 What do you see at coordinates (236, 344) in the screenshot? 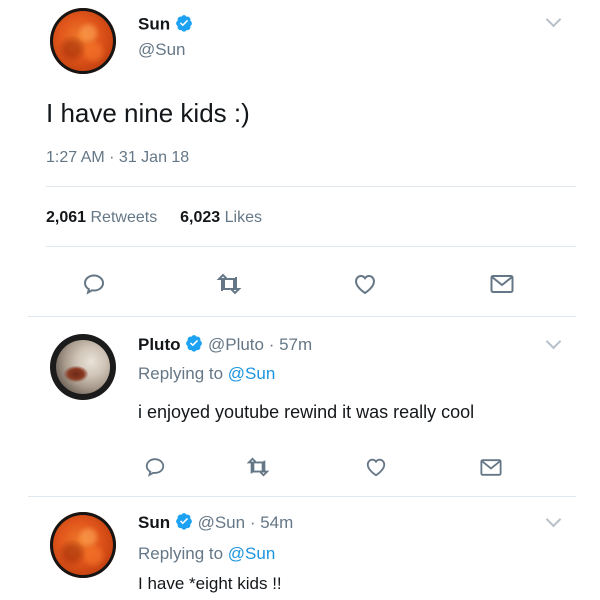
I see `reply-author-handle: @Pluto` at bounding box center [236, 344].